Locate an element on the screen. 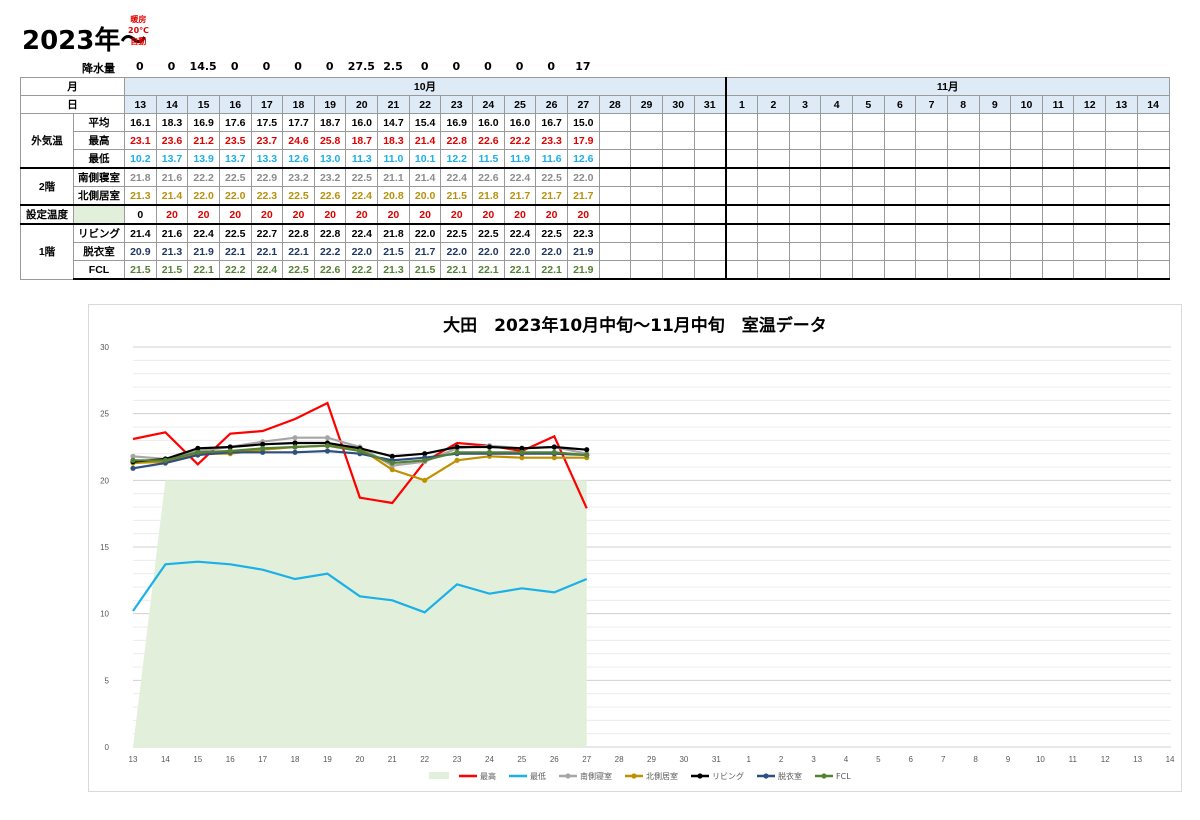  group-floor1: 1階 is located at coordinates (47, 251).